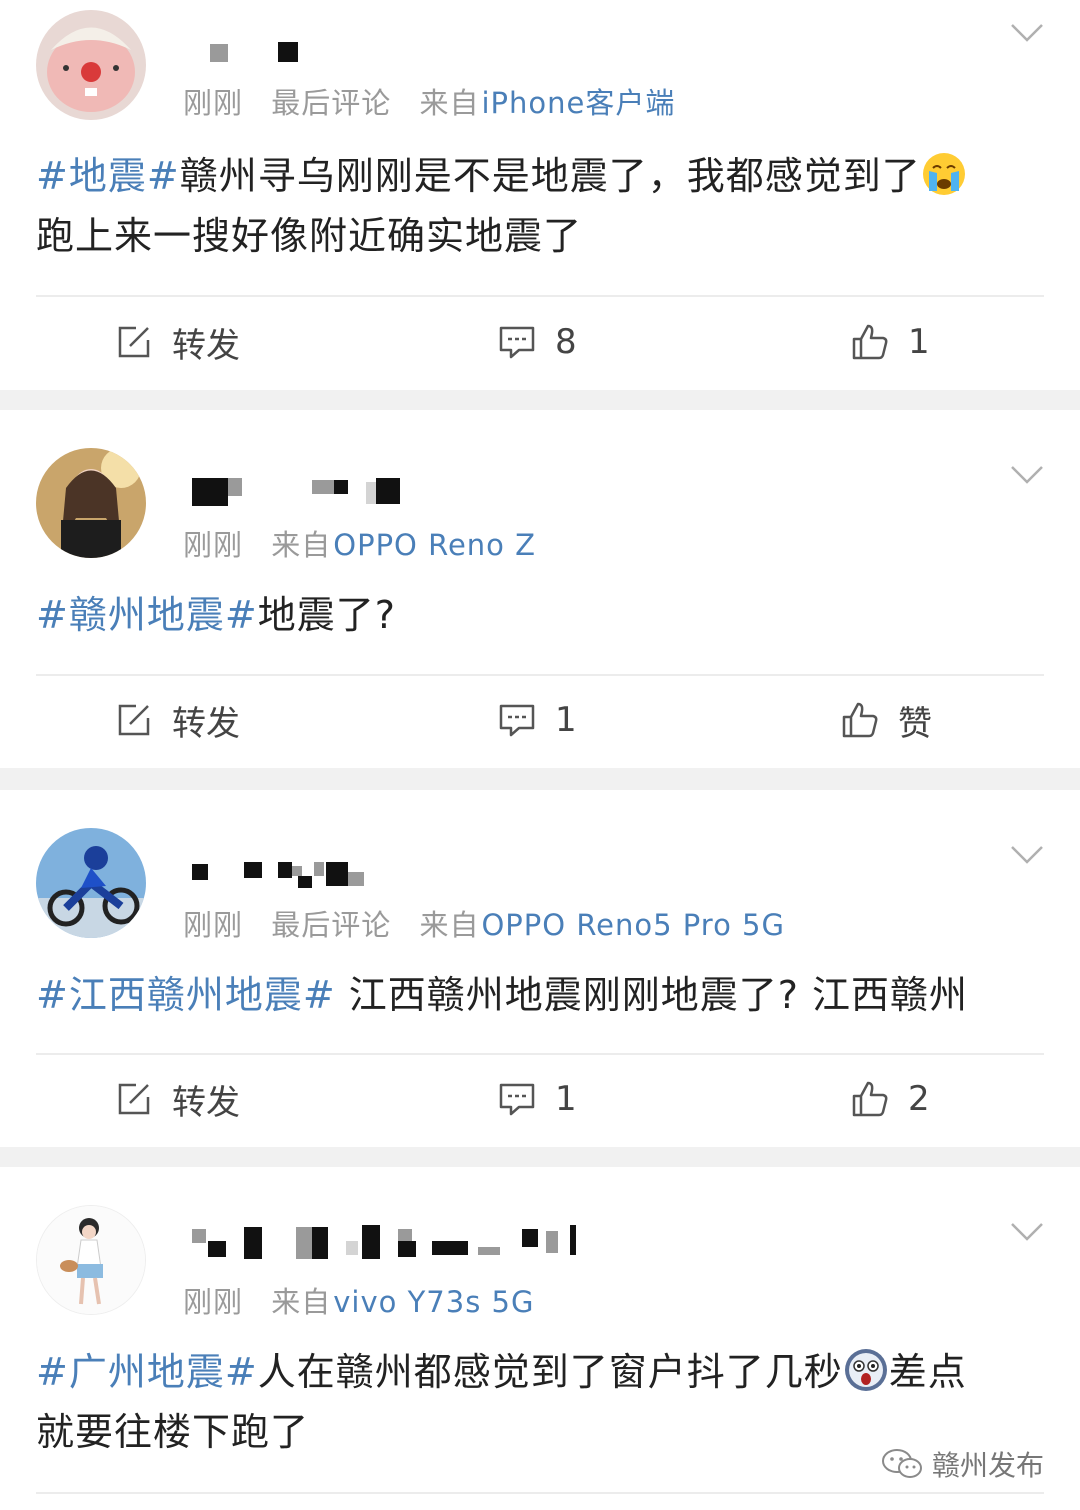 The image size is (1080, 1510). I want to click on action-bar: 转发 8 1, so click(540, 342).